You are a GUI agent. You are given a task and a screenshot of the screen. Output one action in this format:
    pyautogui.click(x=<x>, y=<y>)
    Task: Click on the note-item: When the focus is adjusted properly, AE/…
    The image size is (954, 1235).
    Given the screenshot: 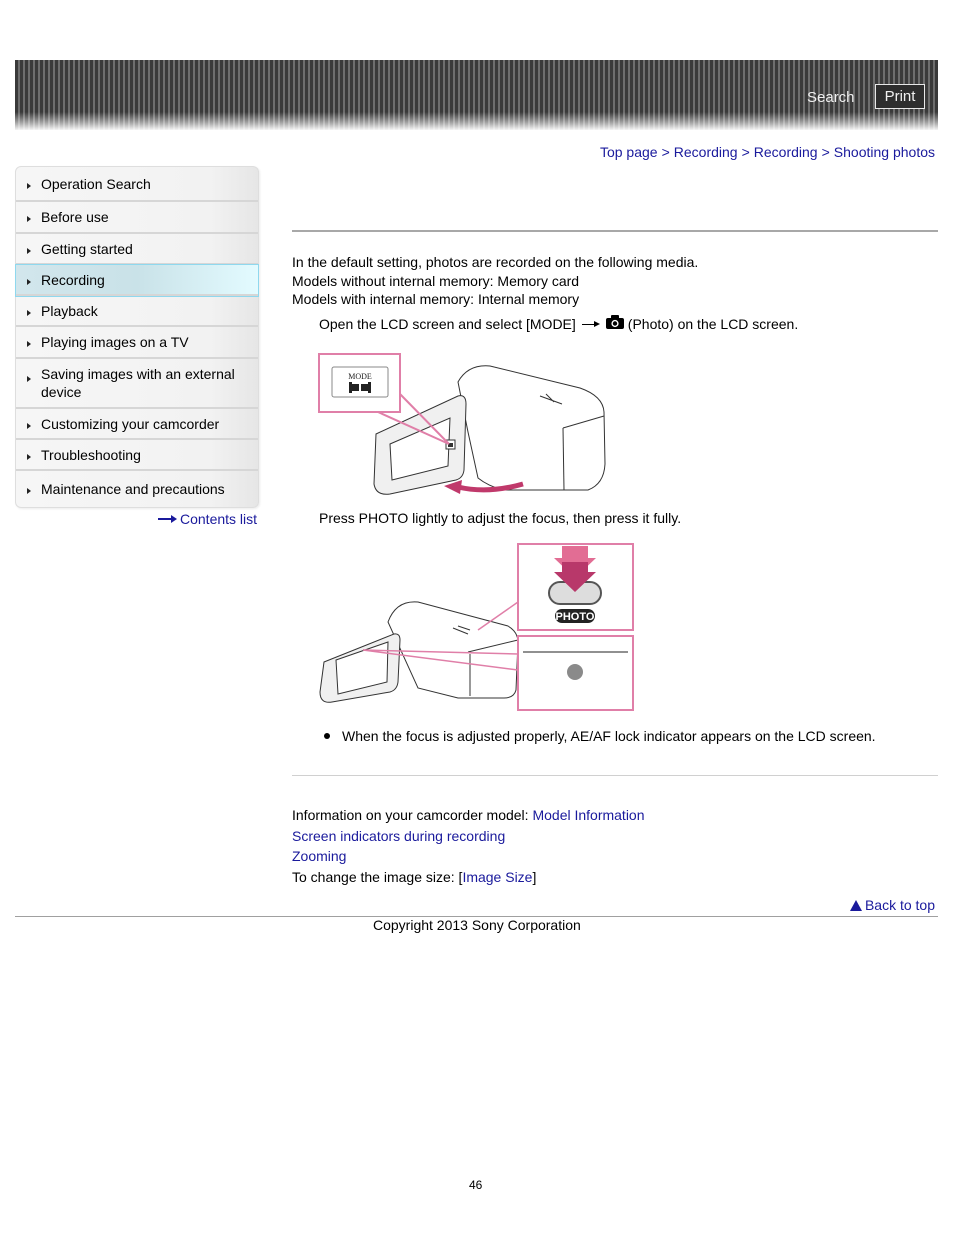 What is the action you would take?
    pyautogui.click(x=600, y=736)
    